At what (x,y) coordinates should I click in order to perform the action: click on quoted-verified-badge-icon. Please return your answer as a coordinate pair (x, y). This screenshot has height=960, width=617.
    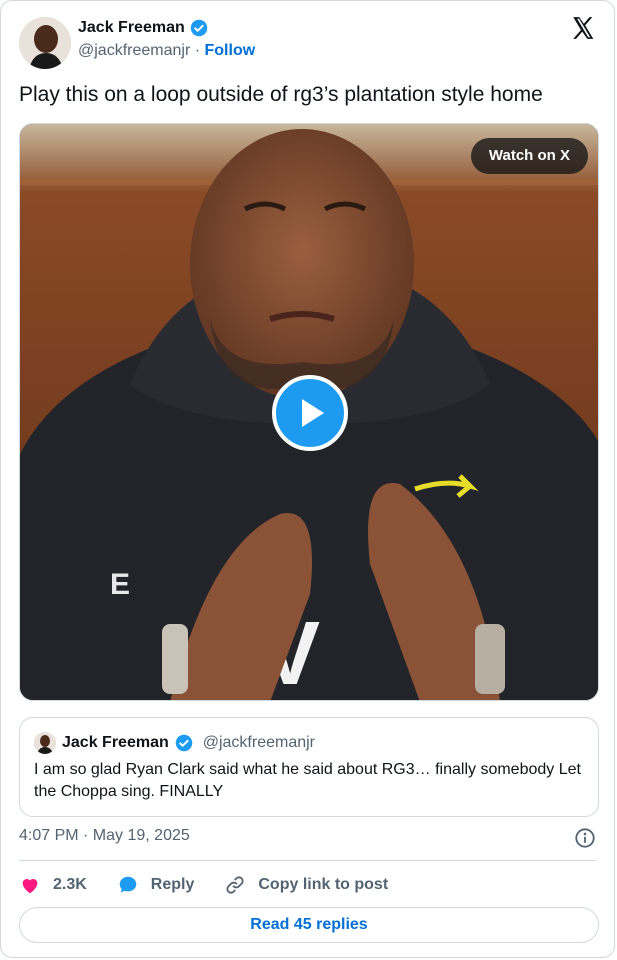
    Looking at the image, I should click on (184, 743).